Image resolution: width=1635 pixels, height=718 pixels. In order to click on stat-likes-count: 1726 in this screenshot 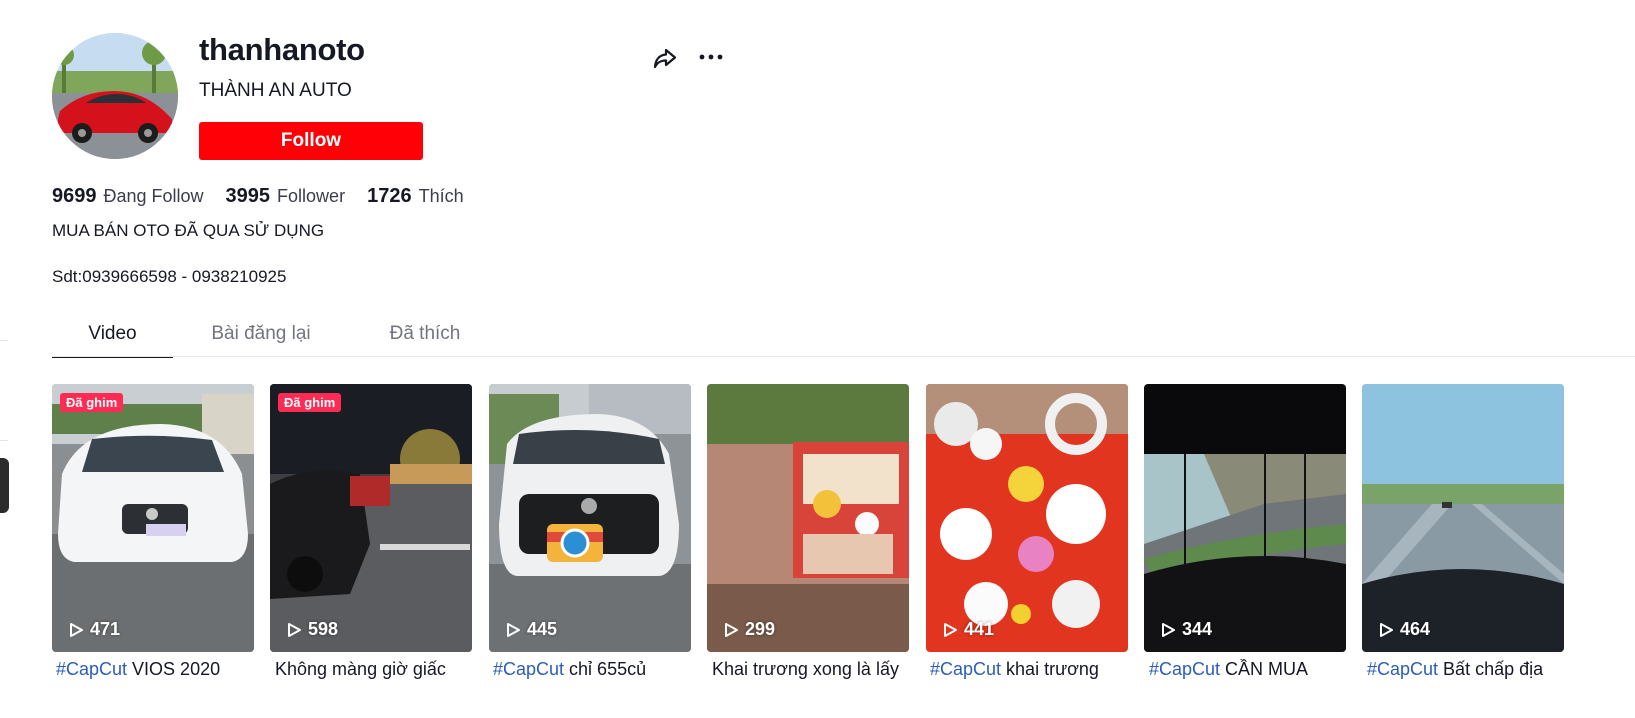, I will do `click(389, 196)`.